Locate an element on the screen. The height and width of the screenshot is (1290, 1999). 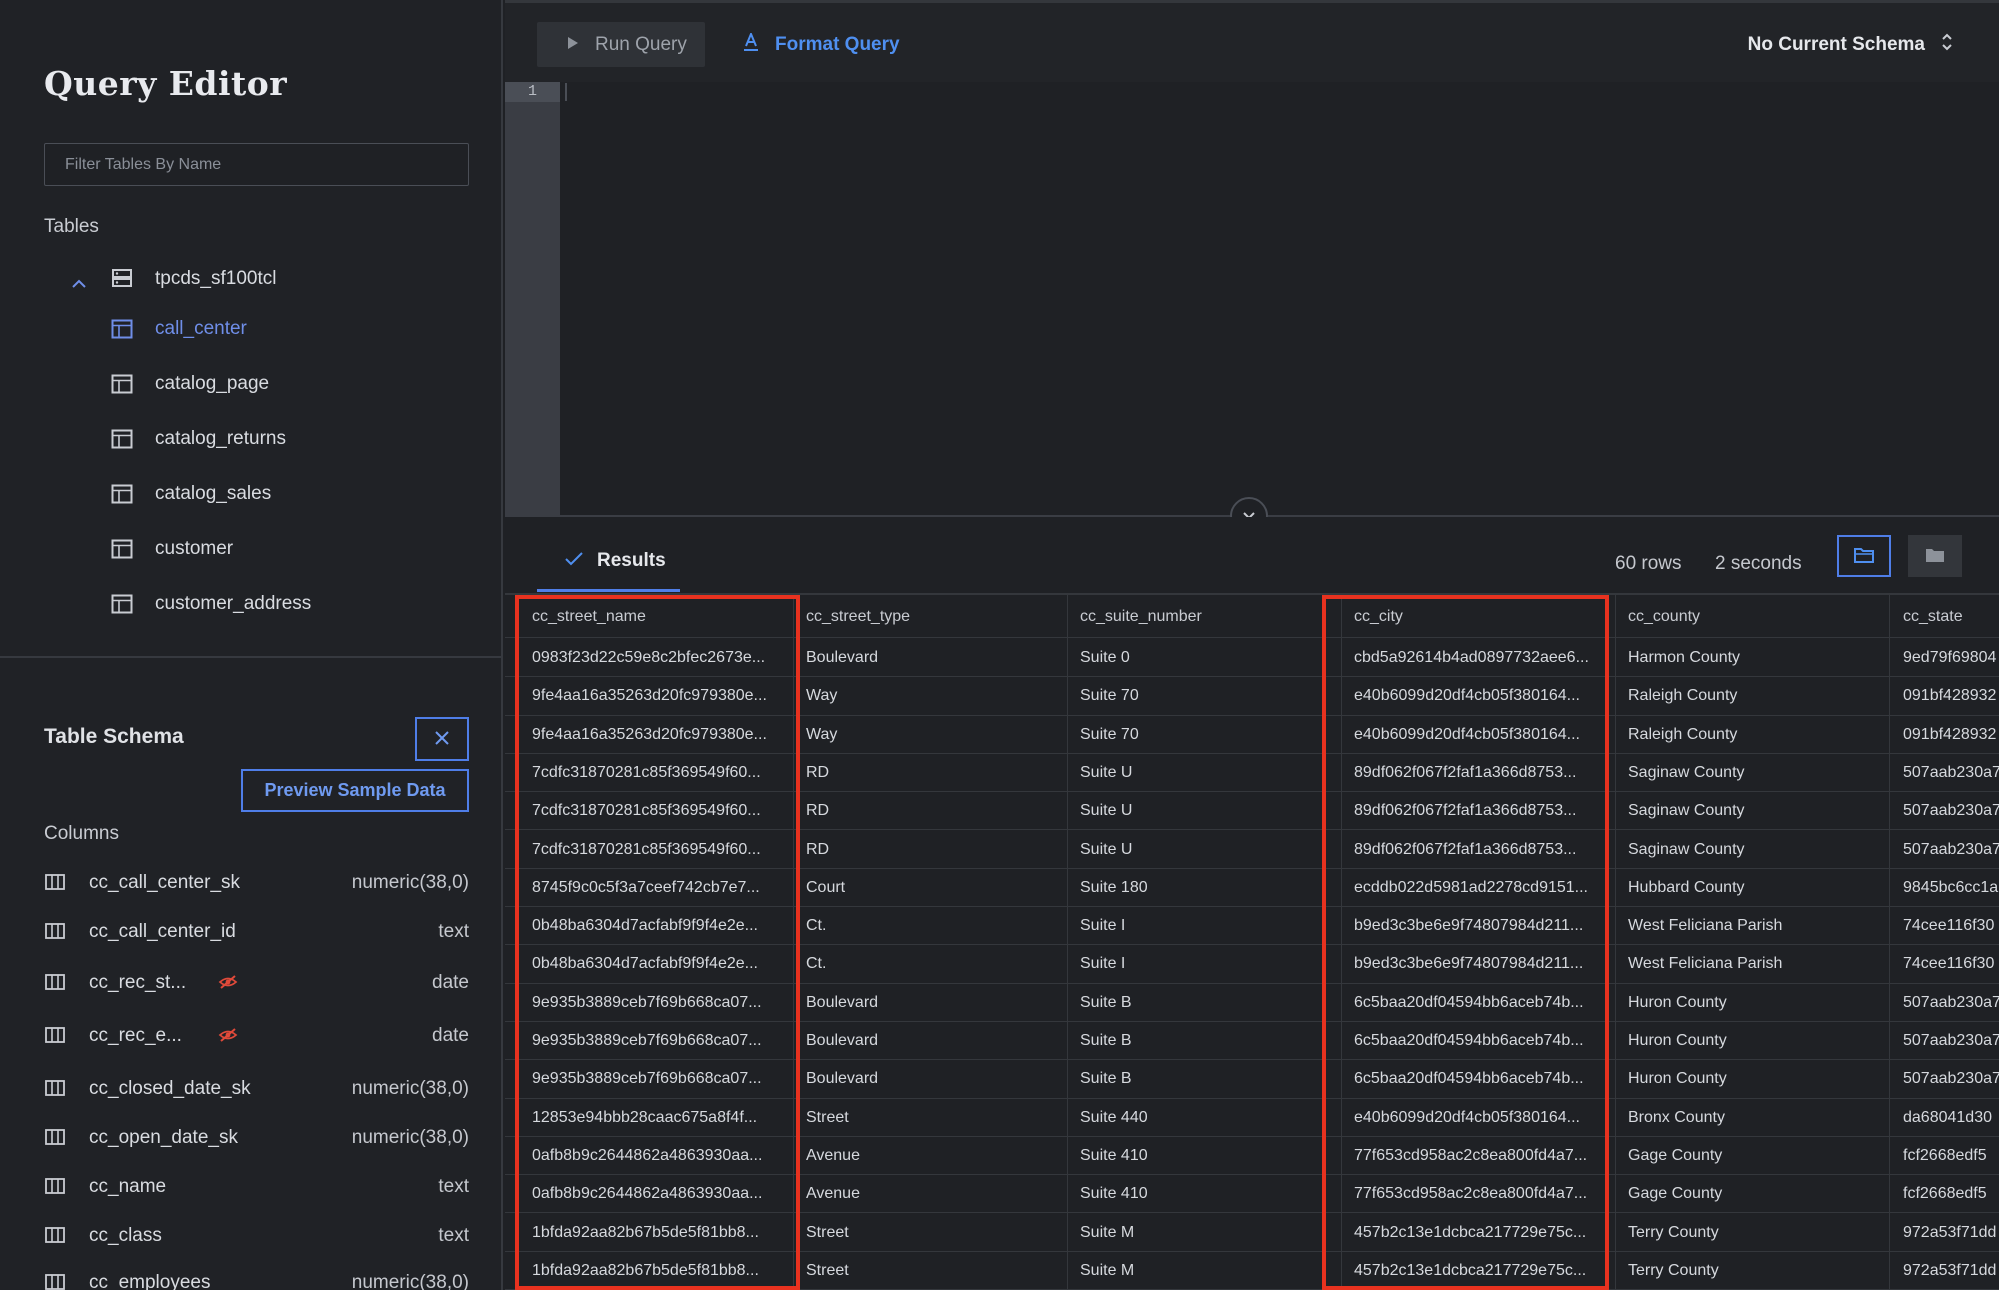
table-item-catalog-page: catalog_page is located at coordinates (251, 384).